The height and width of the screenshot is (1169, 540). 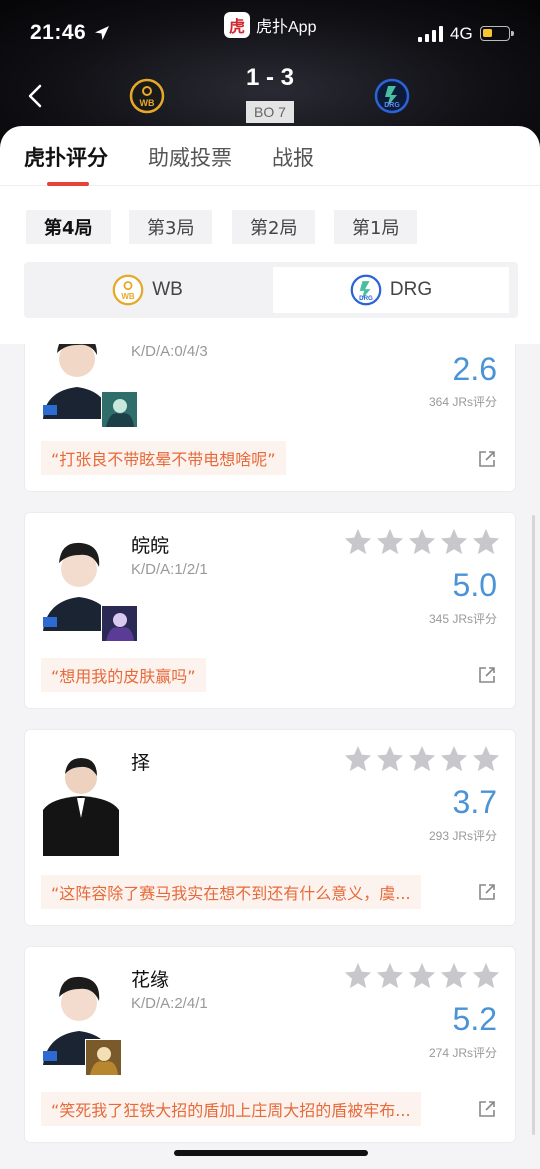 I want to click on player-kda: K/D/A:2/4/1, so click(x=169, y=1003).